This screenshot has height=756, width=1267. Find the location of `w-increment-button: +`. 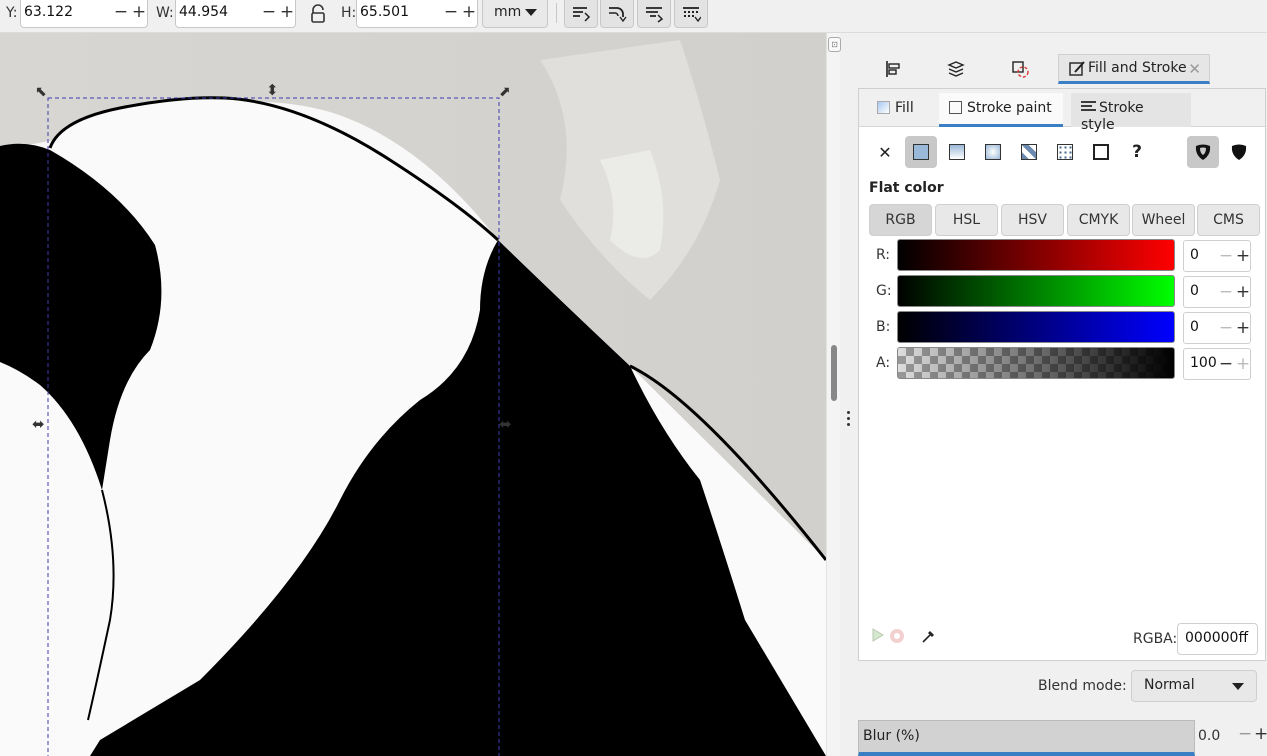

w-increment-button: + is located at coordinates (287, 13).